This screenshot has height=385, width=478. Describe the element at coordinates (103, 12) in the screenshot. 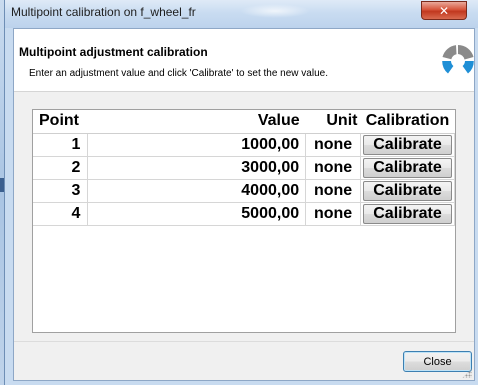

I see `window-title: Multipoint calibration on f_wheel_fr` at that location.